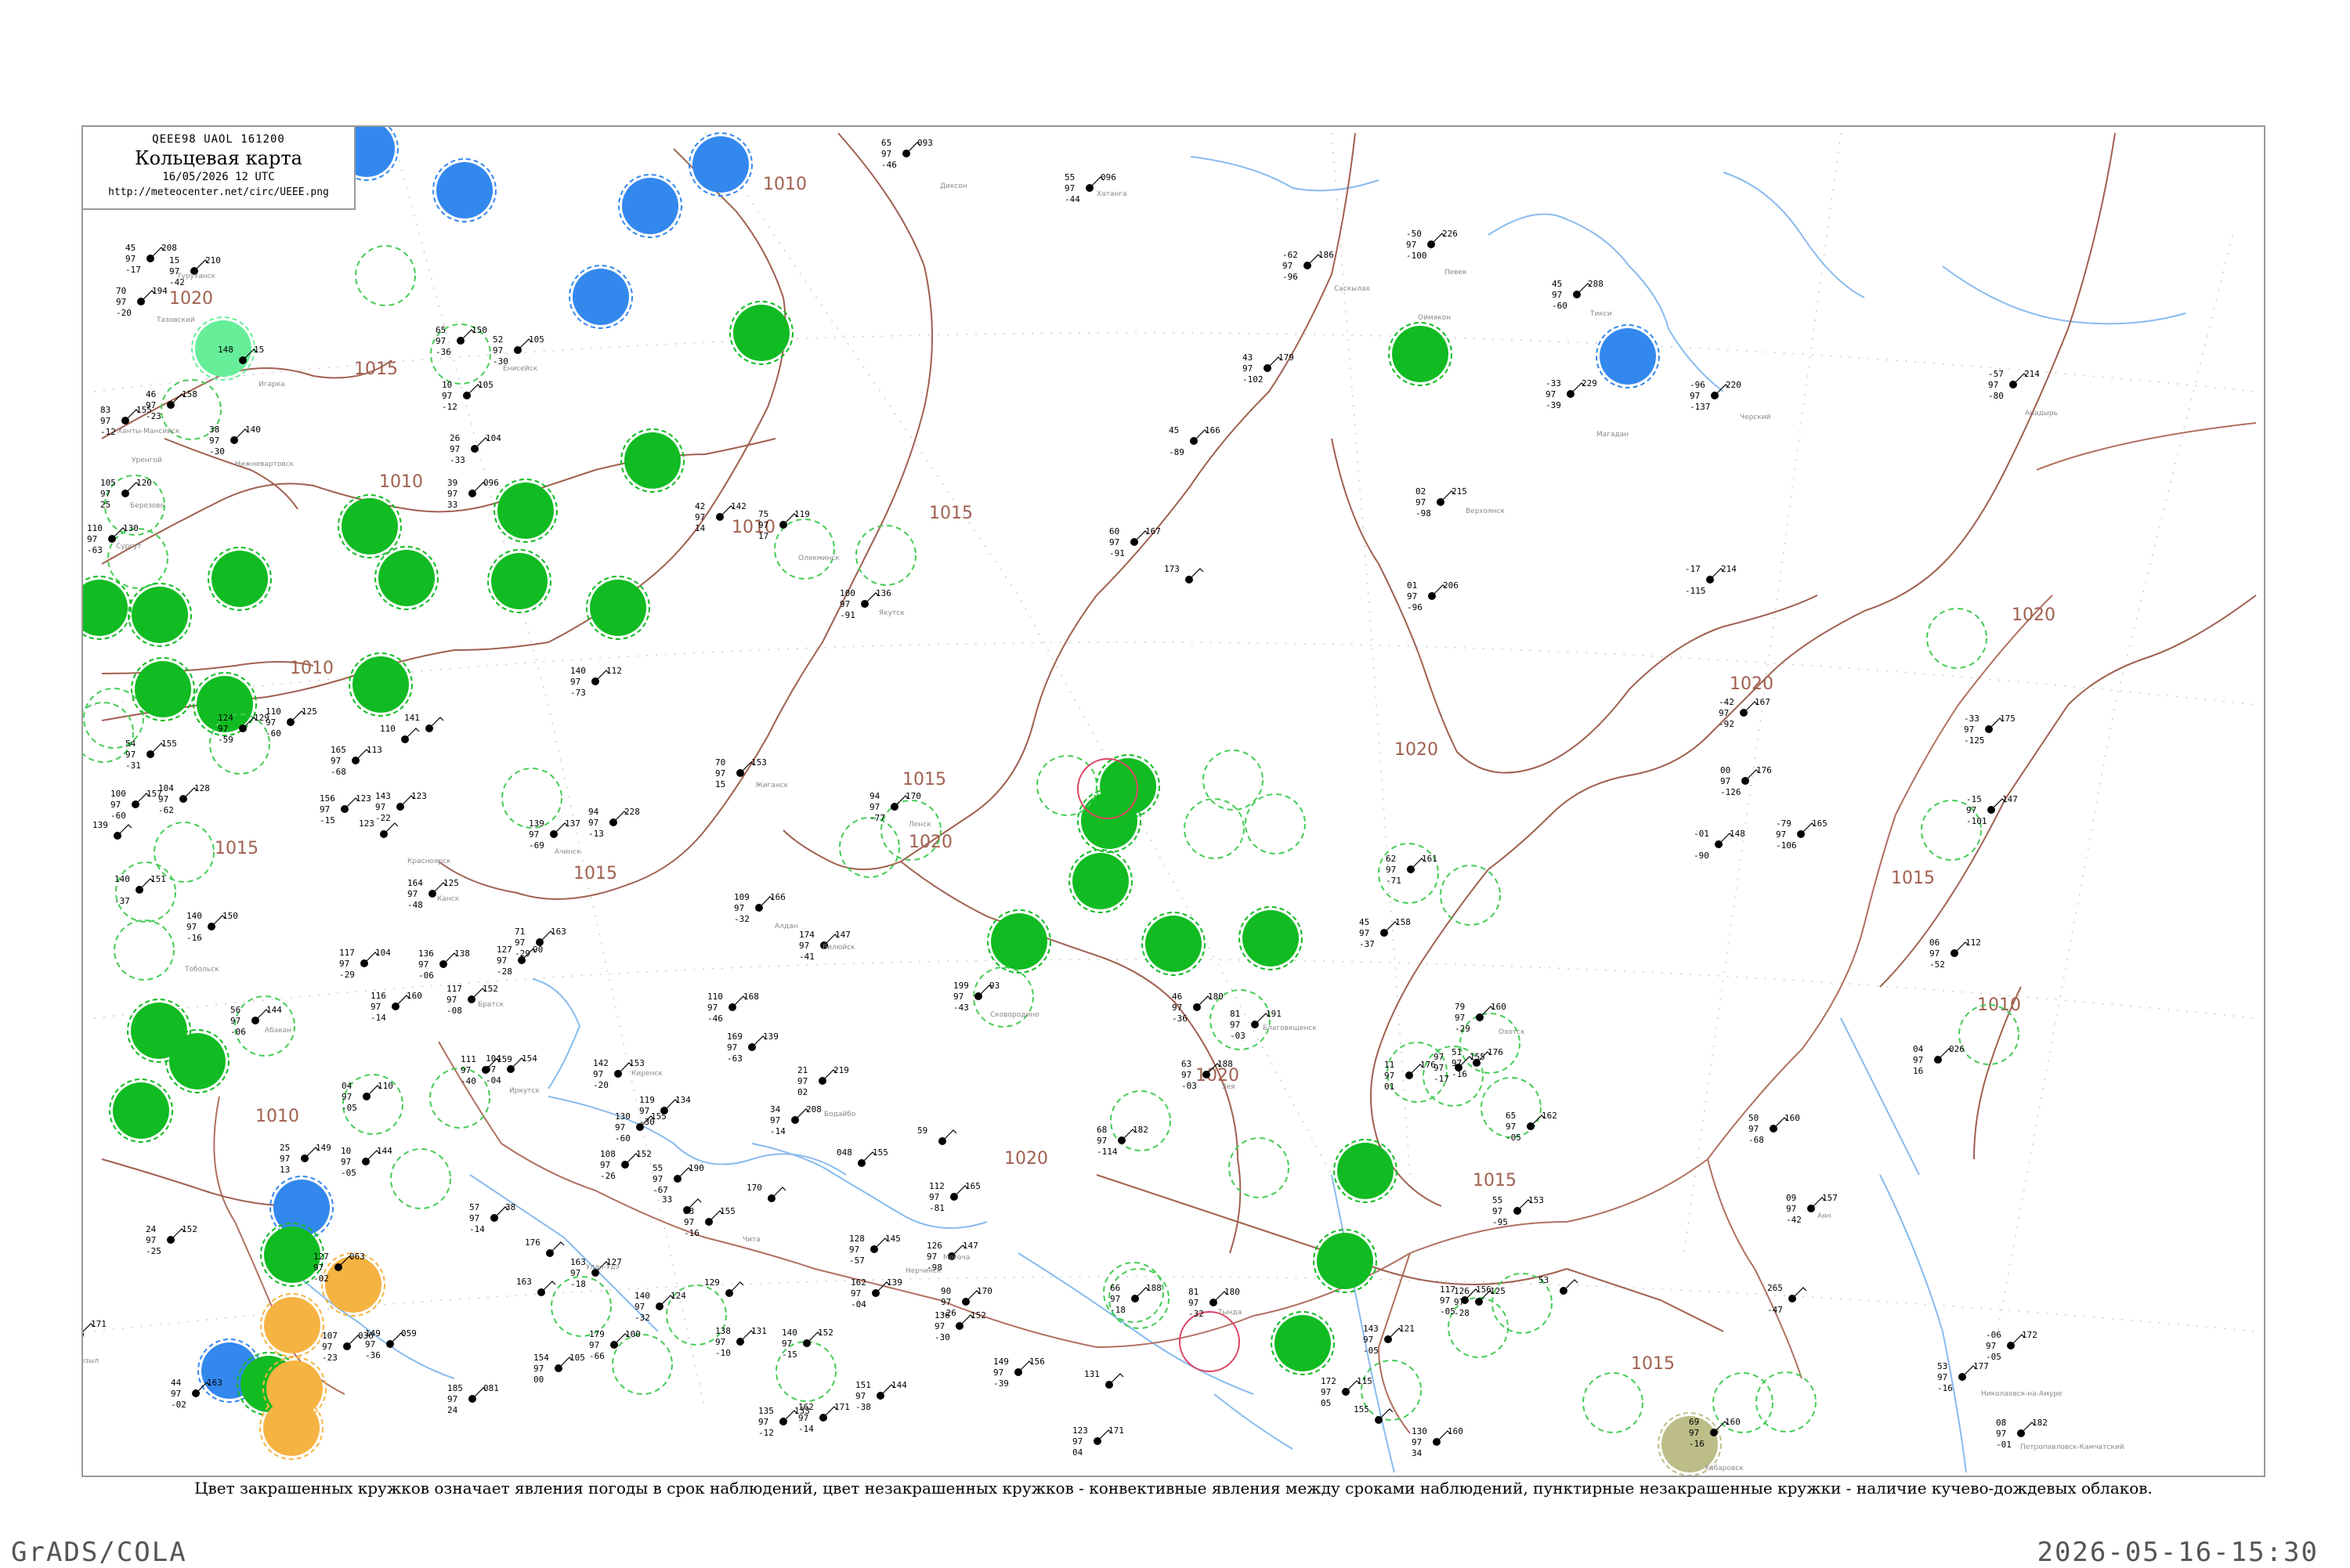 The height and width of the screenshot is (1568, 2350). Describe the element at coordinates (1751, 684) in the screenshot. I see `isobar-label: 1020` at that location.